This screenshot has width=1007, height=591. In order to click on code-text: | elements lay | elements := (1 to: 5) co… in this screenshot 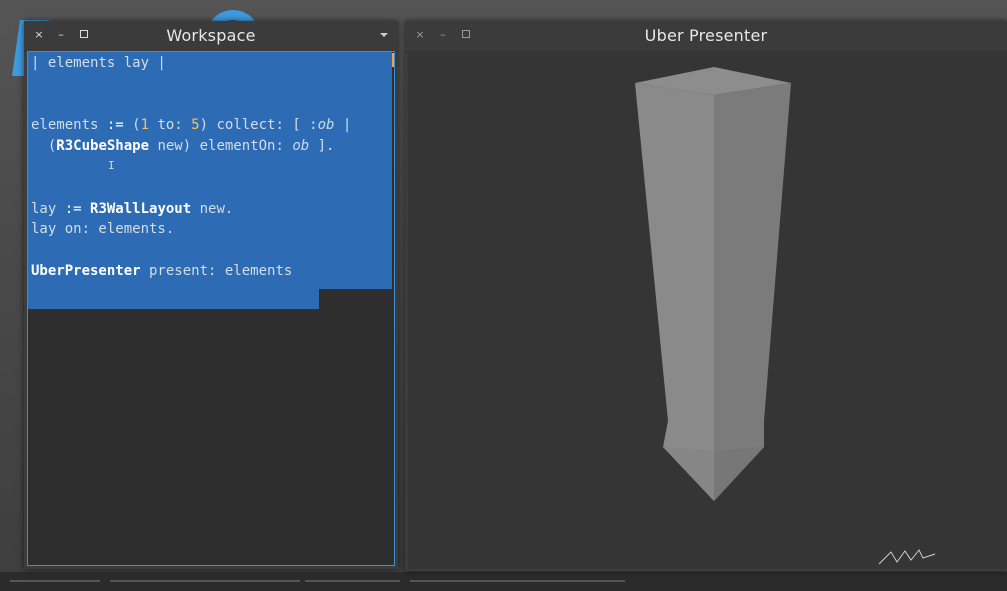, I will do `click(191, 167)`.